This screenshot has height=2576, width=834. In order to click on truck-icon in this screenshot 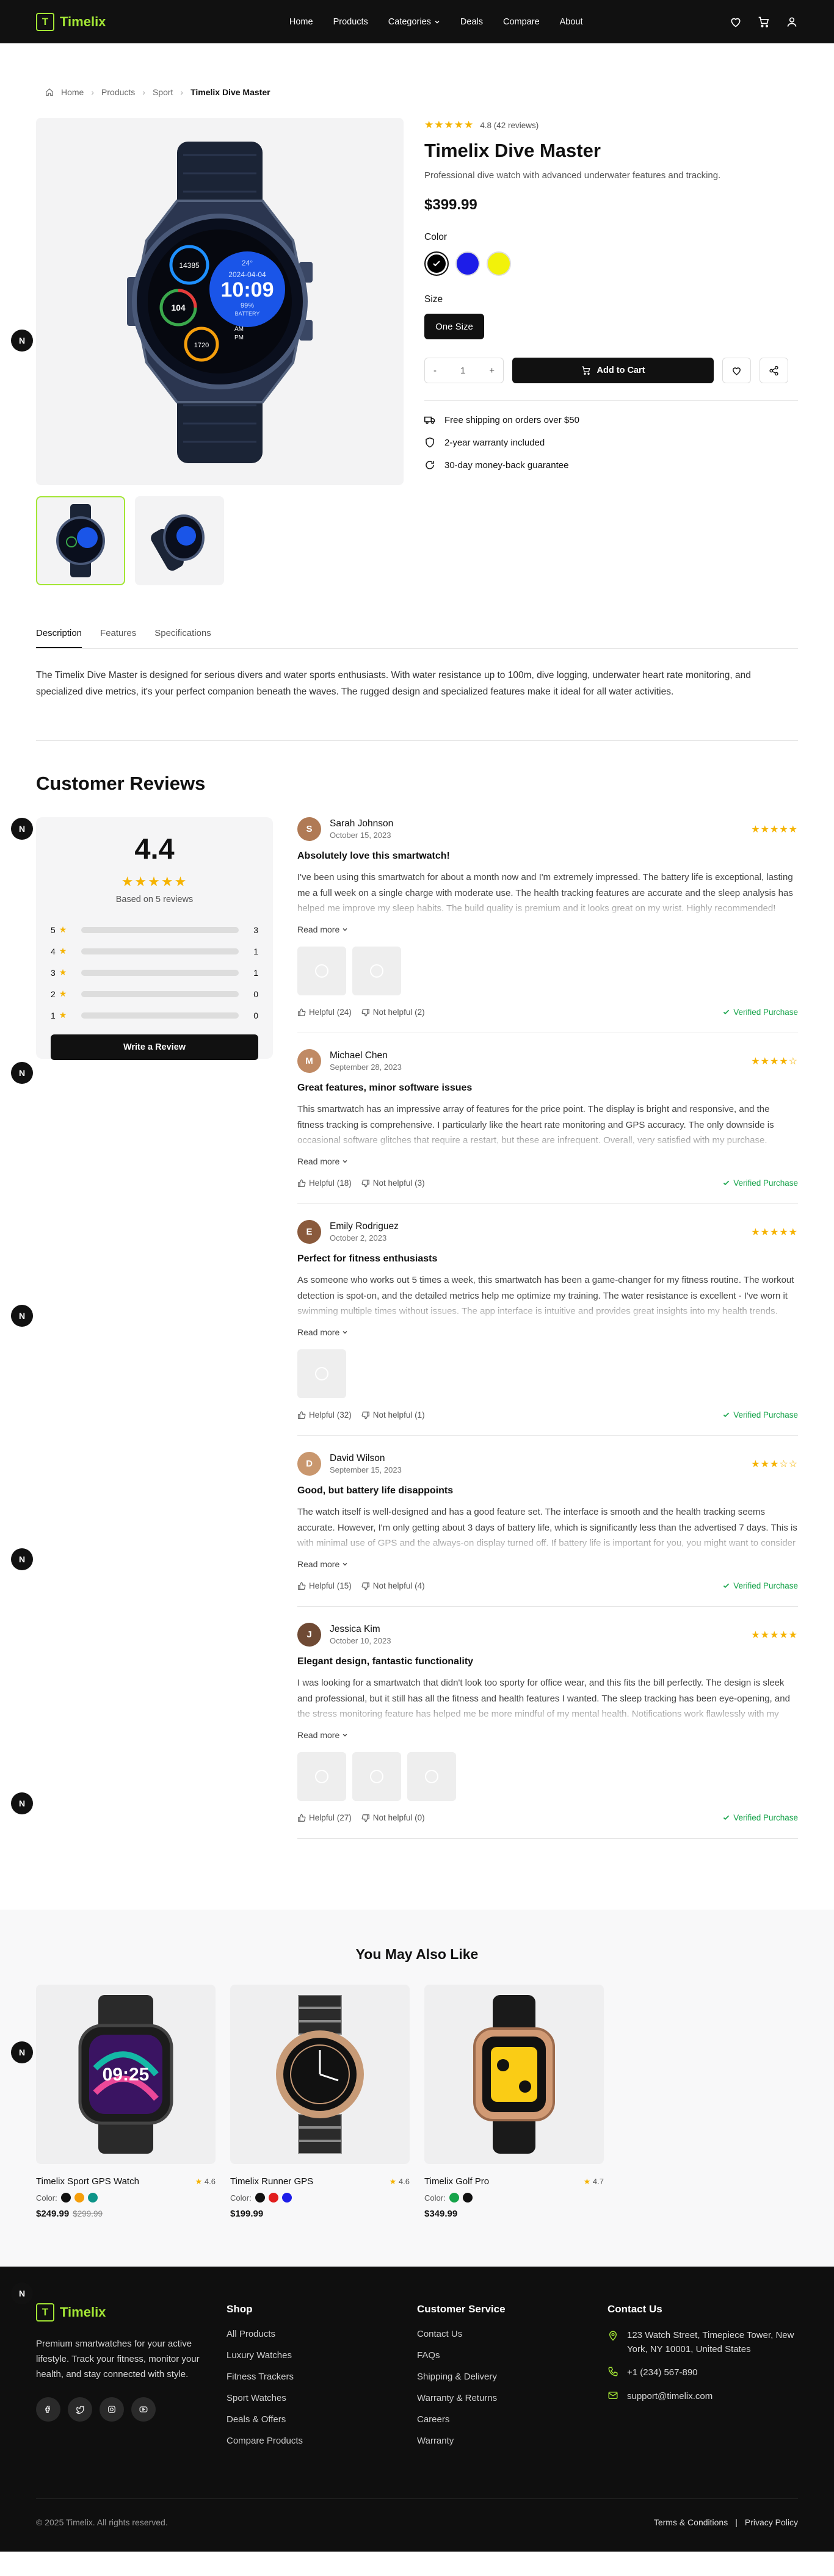, I will do `click(429, 420)`.